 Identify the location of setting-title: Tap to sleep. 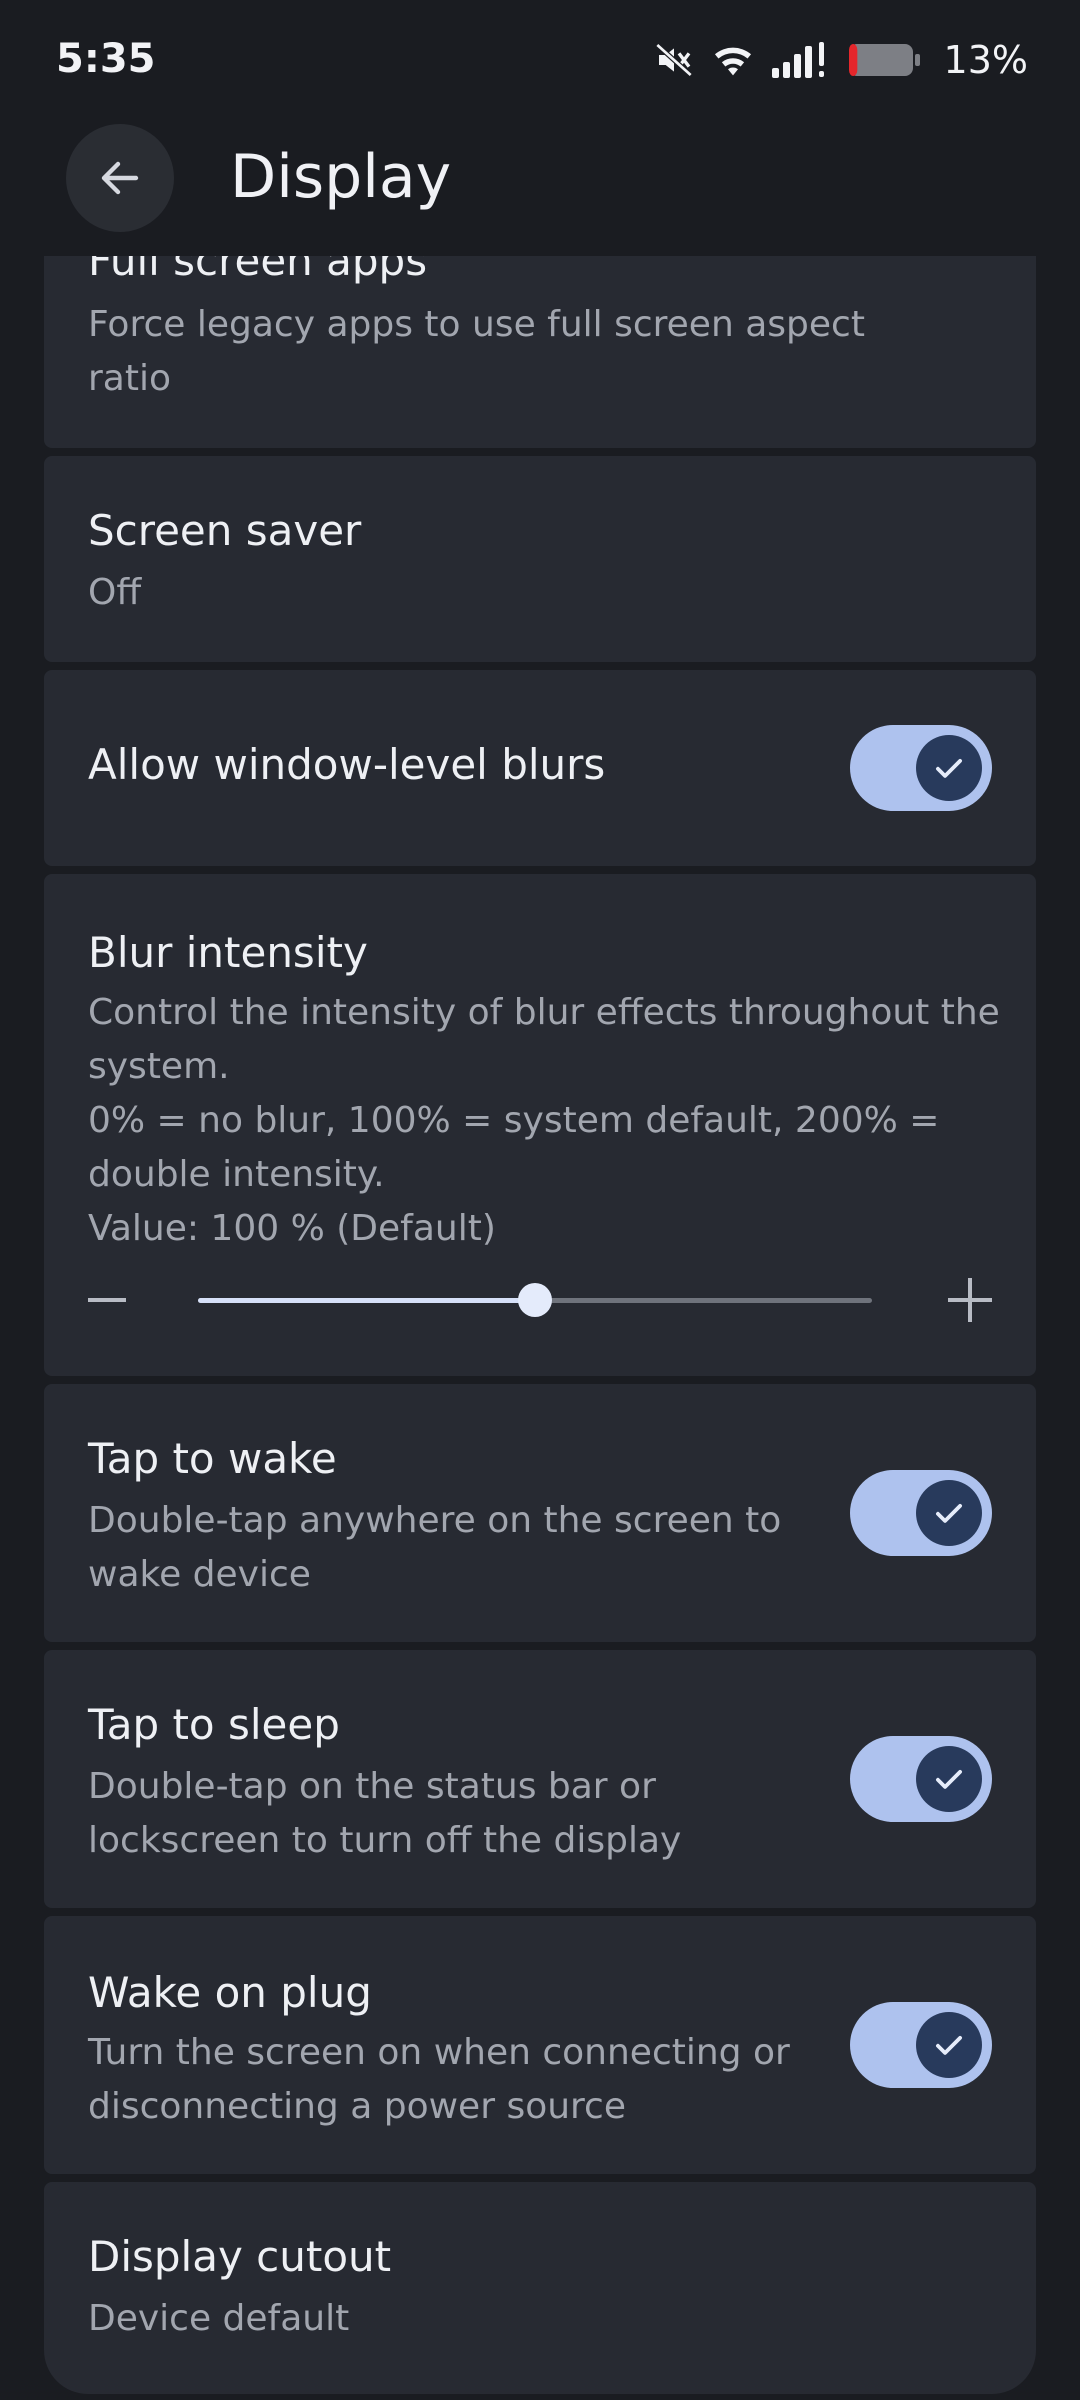
(214, 1724).